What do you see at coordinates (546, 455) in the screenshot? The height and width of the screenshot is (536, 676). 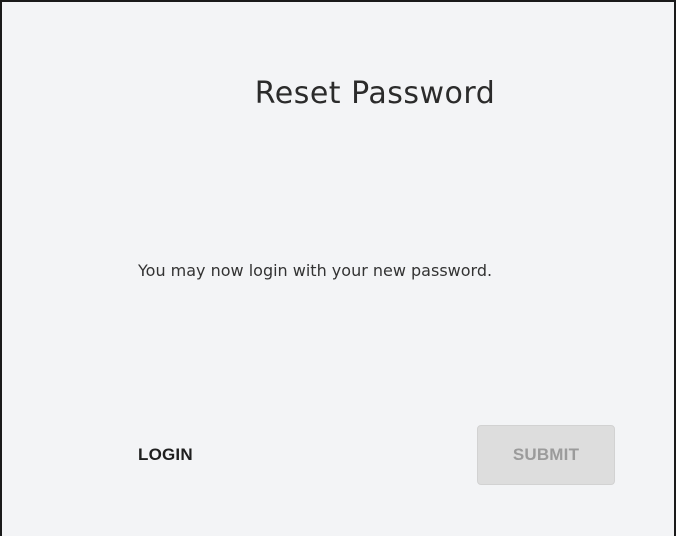 I see `submit-button: SUBMIT` at bounding box center [546, 455].